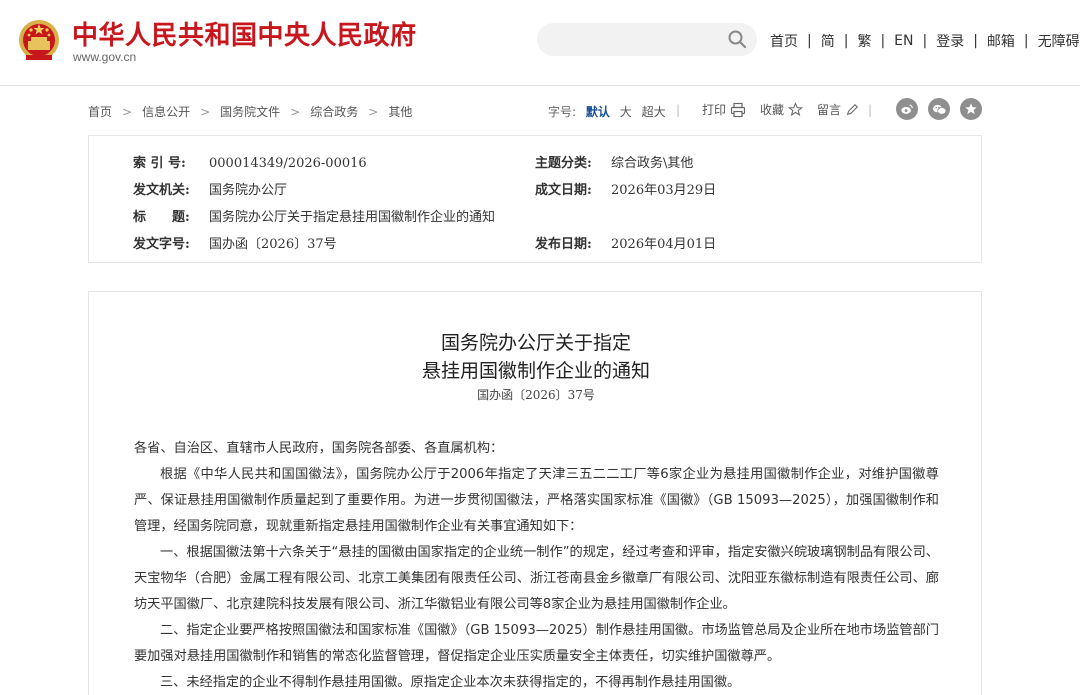  I want to click on breadcrumb-other: 其他, so click(400, 111).